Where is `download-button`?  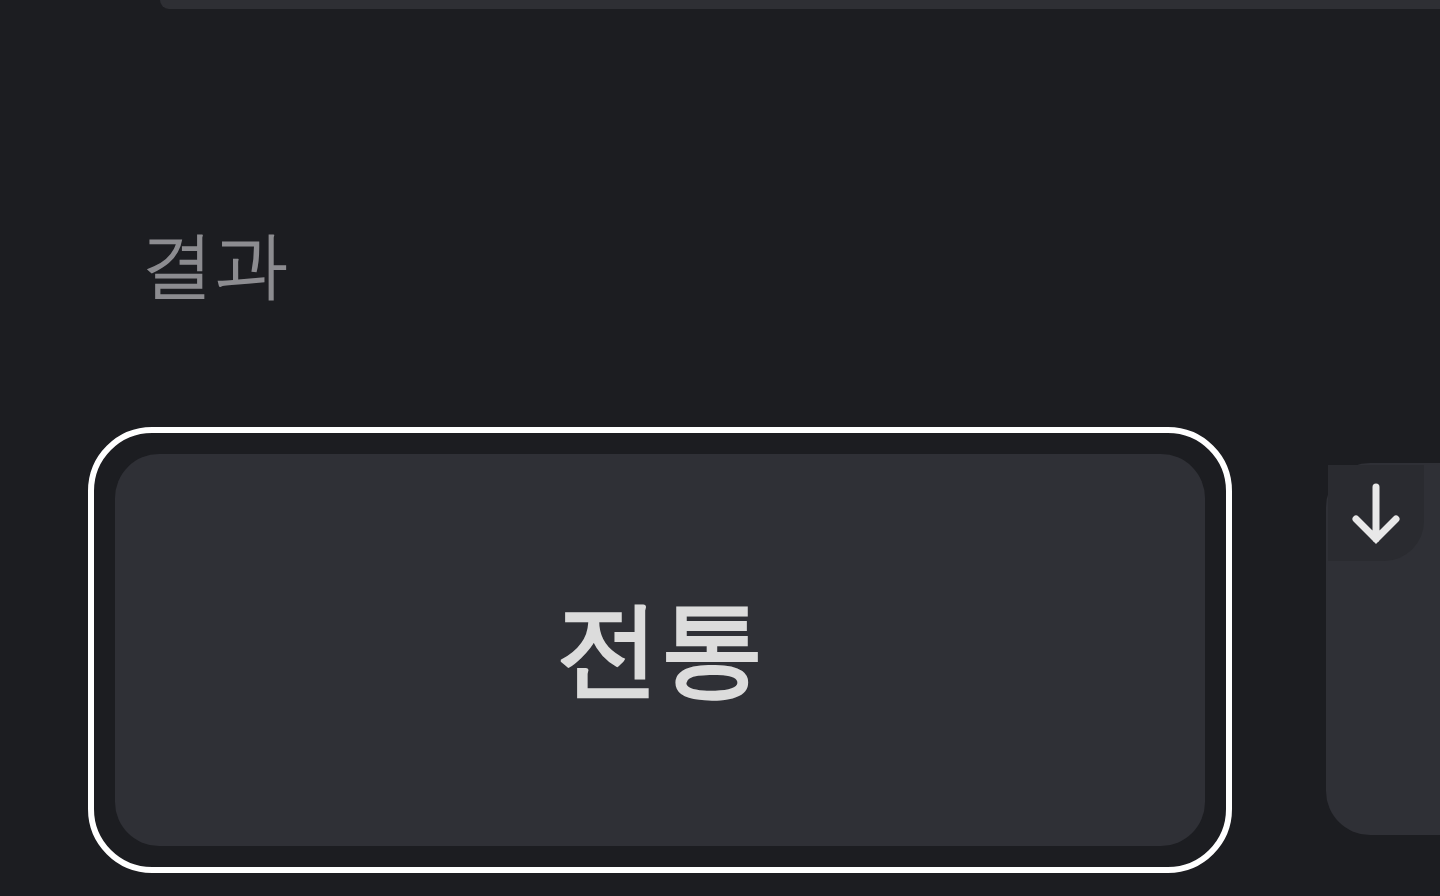
download-button is located at coordinates (1376, 513).